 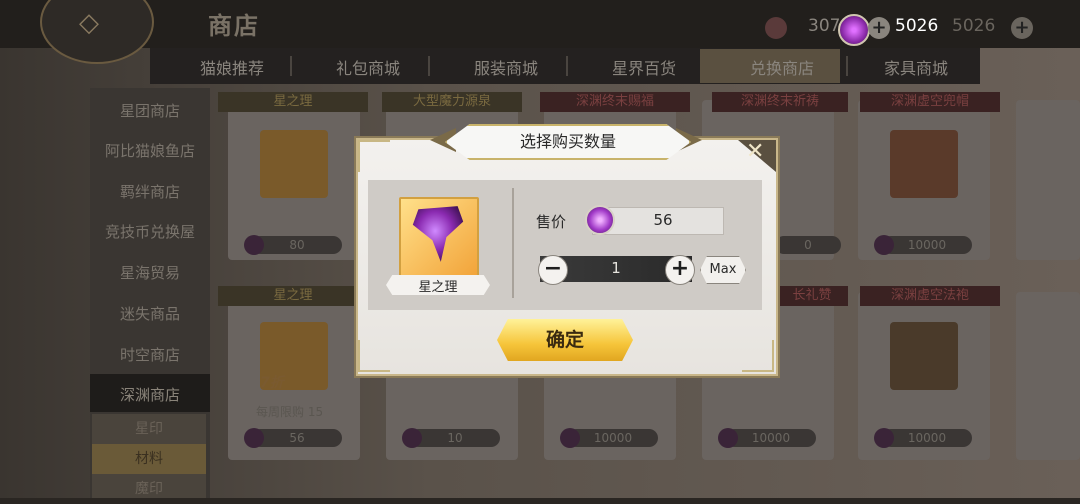 I want to click on tab-department: 星界百货, so click(x=644, y=67).